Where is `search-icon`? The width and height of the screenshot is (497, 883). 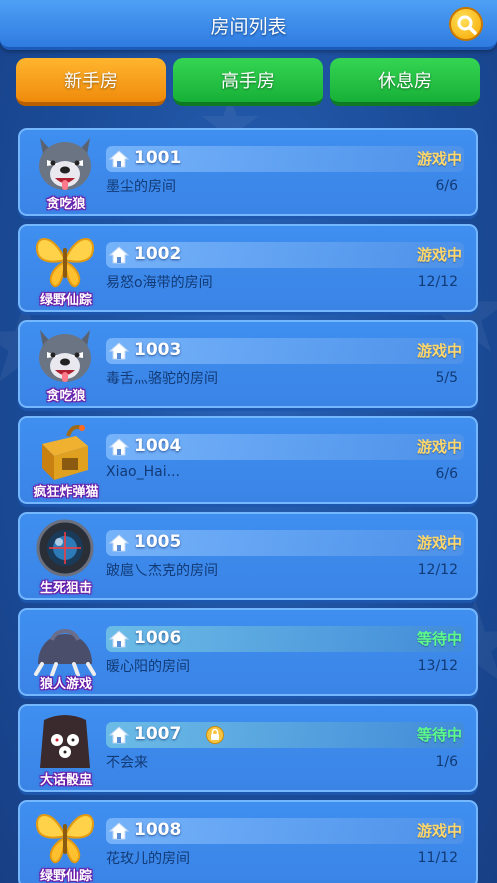
search-icon is located at coordinates (467, 25).